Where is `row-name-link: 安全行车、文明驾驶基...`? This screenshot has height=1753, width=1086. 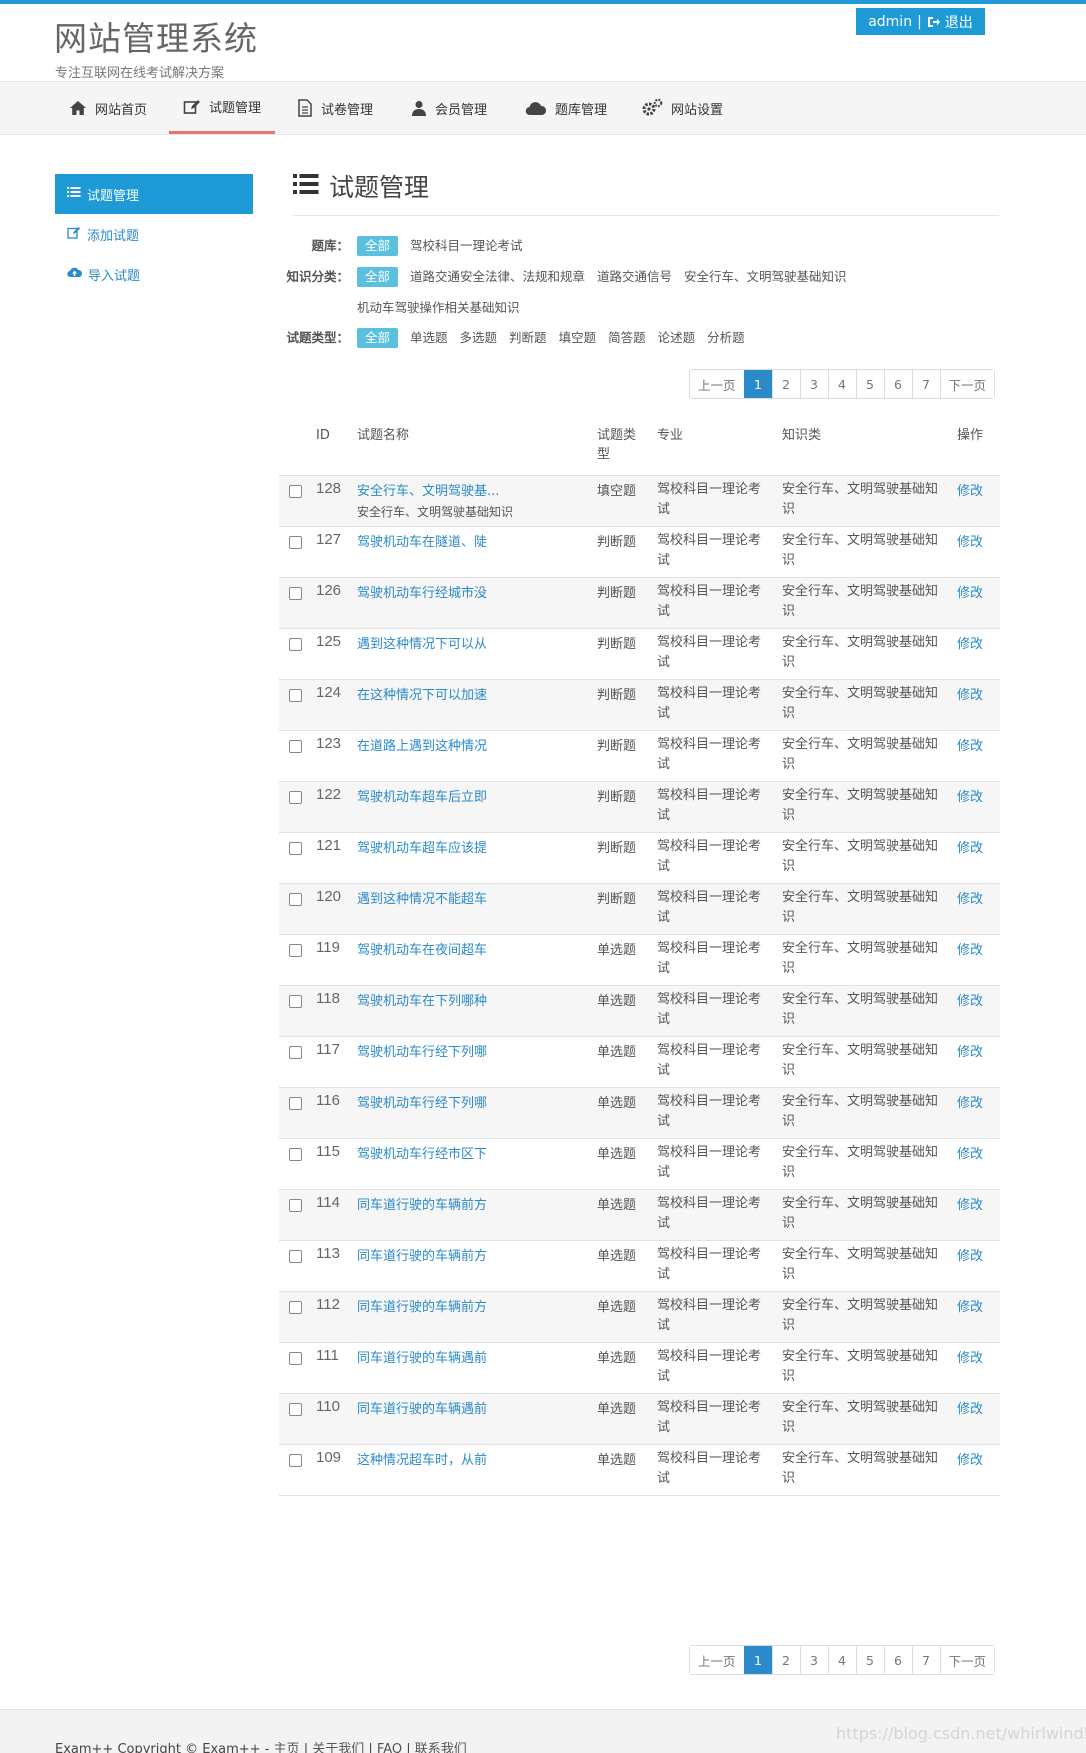 row-name-link: 安全行车、文明驾驶基... is located at coordinates (428, 489).